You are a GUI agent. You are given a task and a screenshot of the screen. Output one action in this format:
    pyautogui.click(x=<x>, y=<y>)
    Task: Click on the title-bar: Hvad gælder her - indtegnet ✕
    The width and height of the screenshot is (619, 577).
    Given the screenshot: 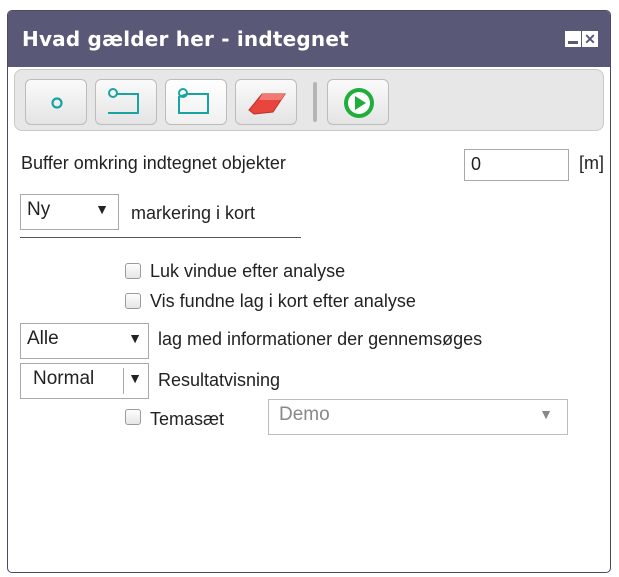 What is the action you would take?
    pyautogui.click(x=309, y=39)
    